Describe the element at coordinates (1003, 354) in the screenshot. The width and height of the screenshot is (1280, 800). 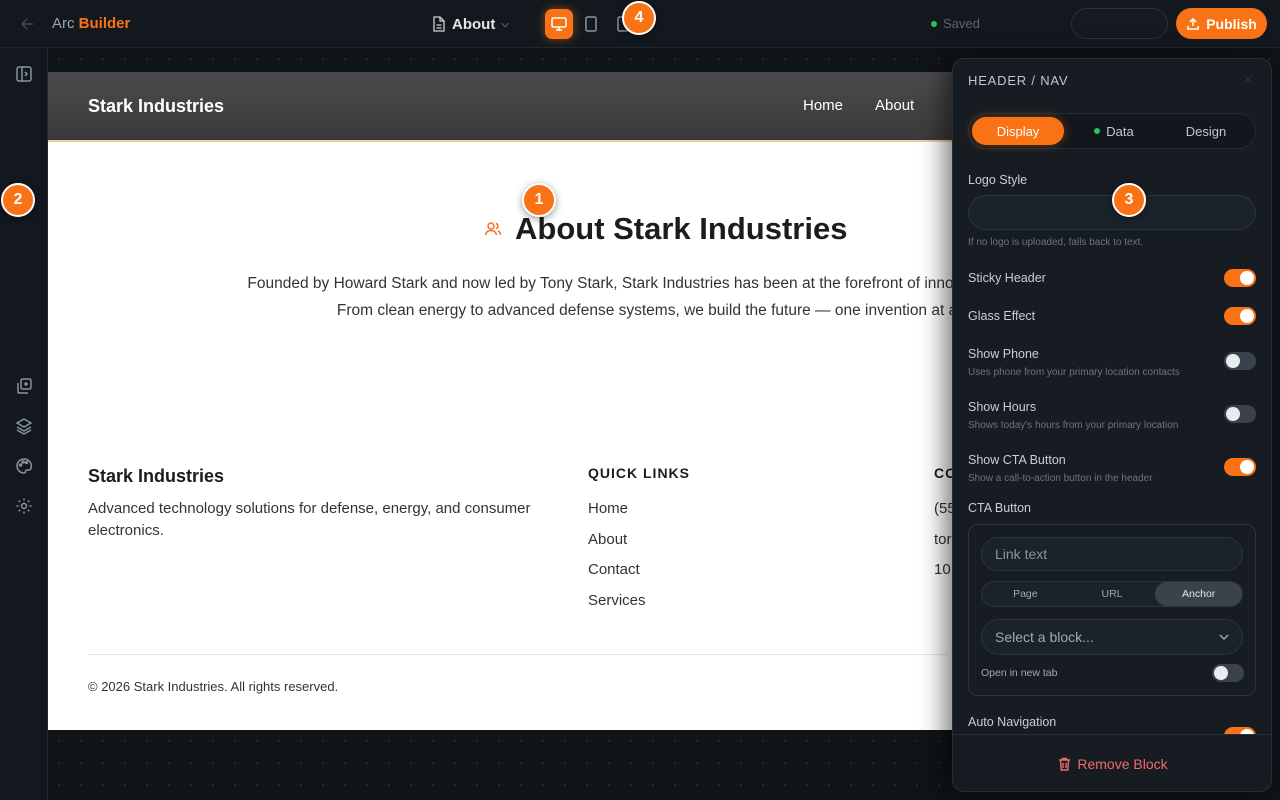
I see `show-phone-label: Show Phone` at that location.